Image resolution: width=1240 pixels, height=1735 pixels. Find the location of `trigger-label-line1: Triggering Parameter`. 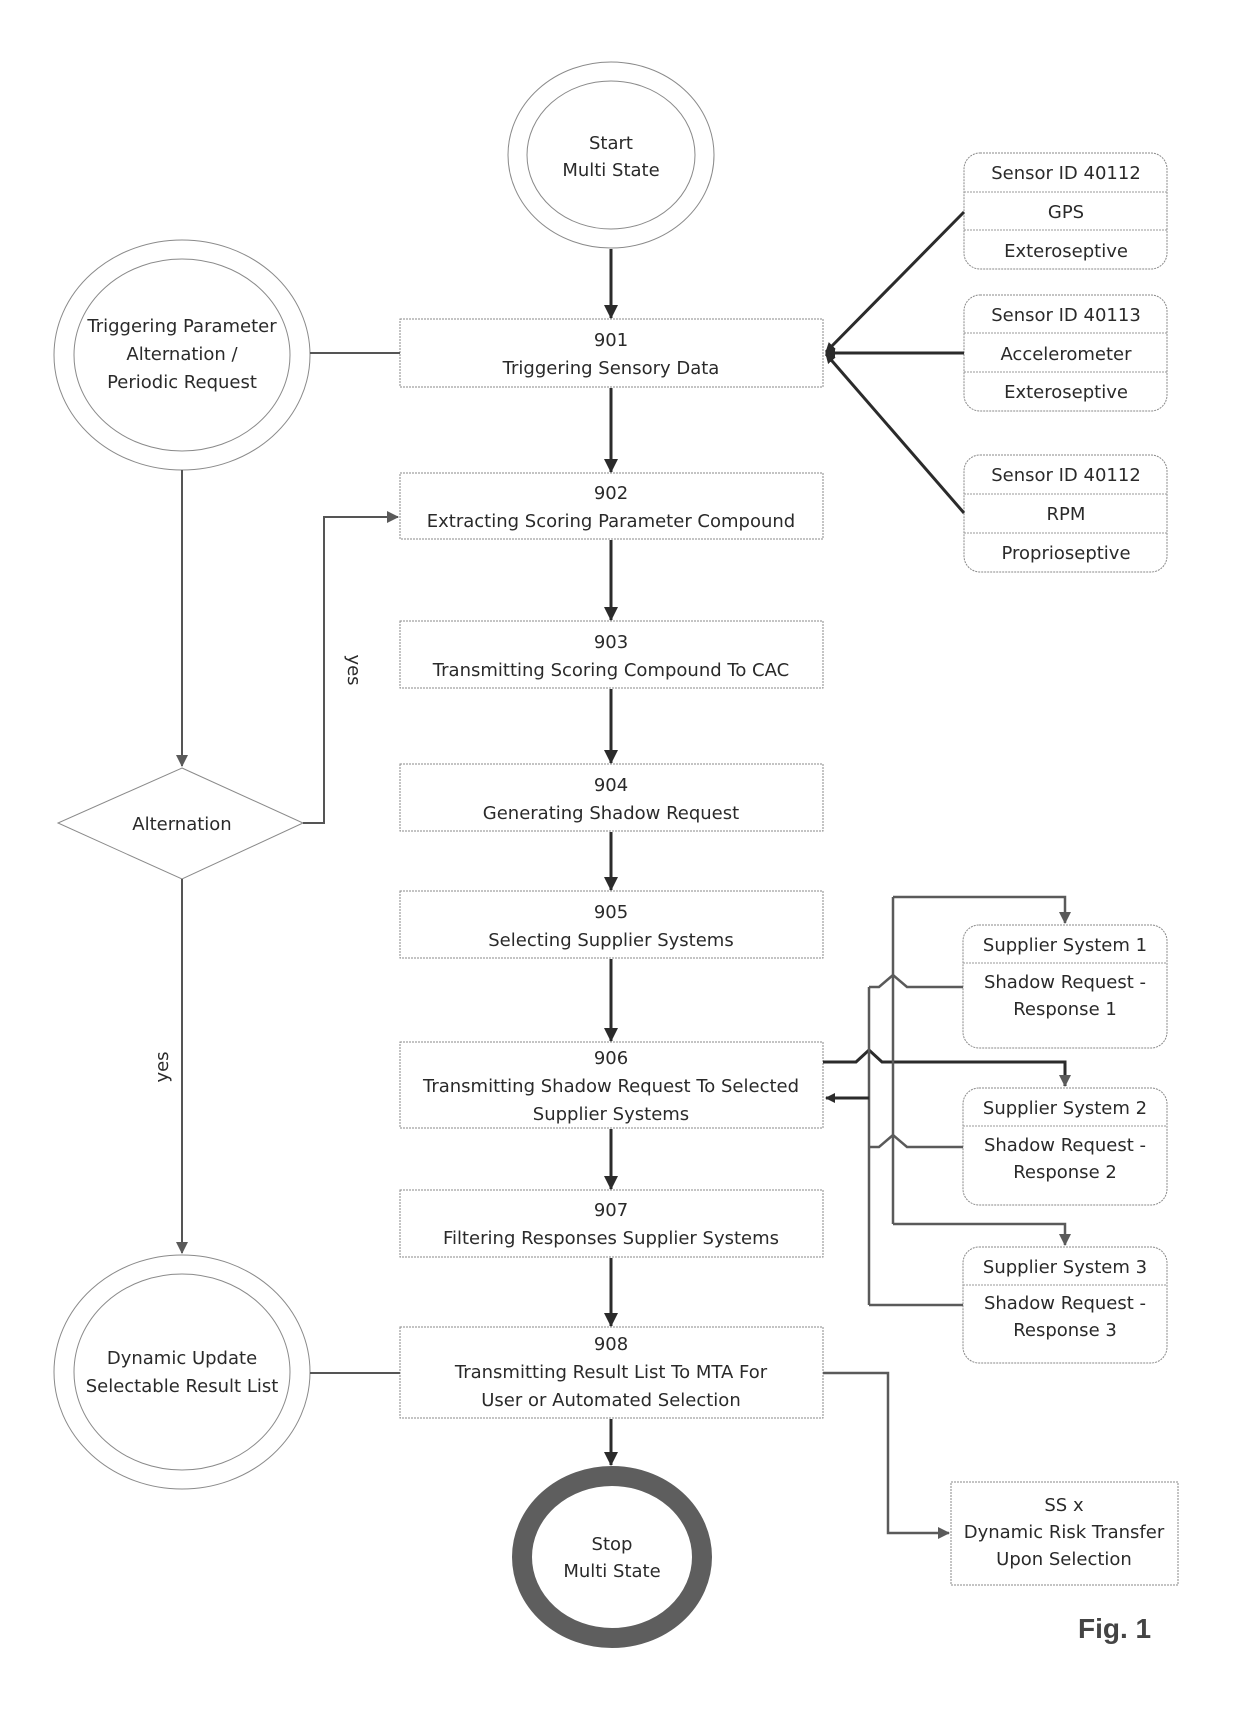

trigger-label-line1: Triggering Parameter is located at coordinates (181, 326).